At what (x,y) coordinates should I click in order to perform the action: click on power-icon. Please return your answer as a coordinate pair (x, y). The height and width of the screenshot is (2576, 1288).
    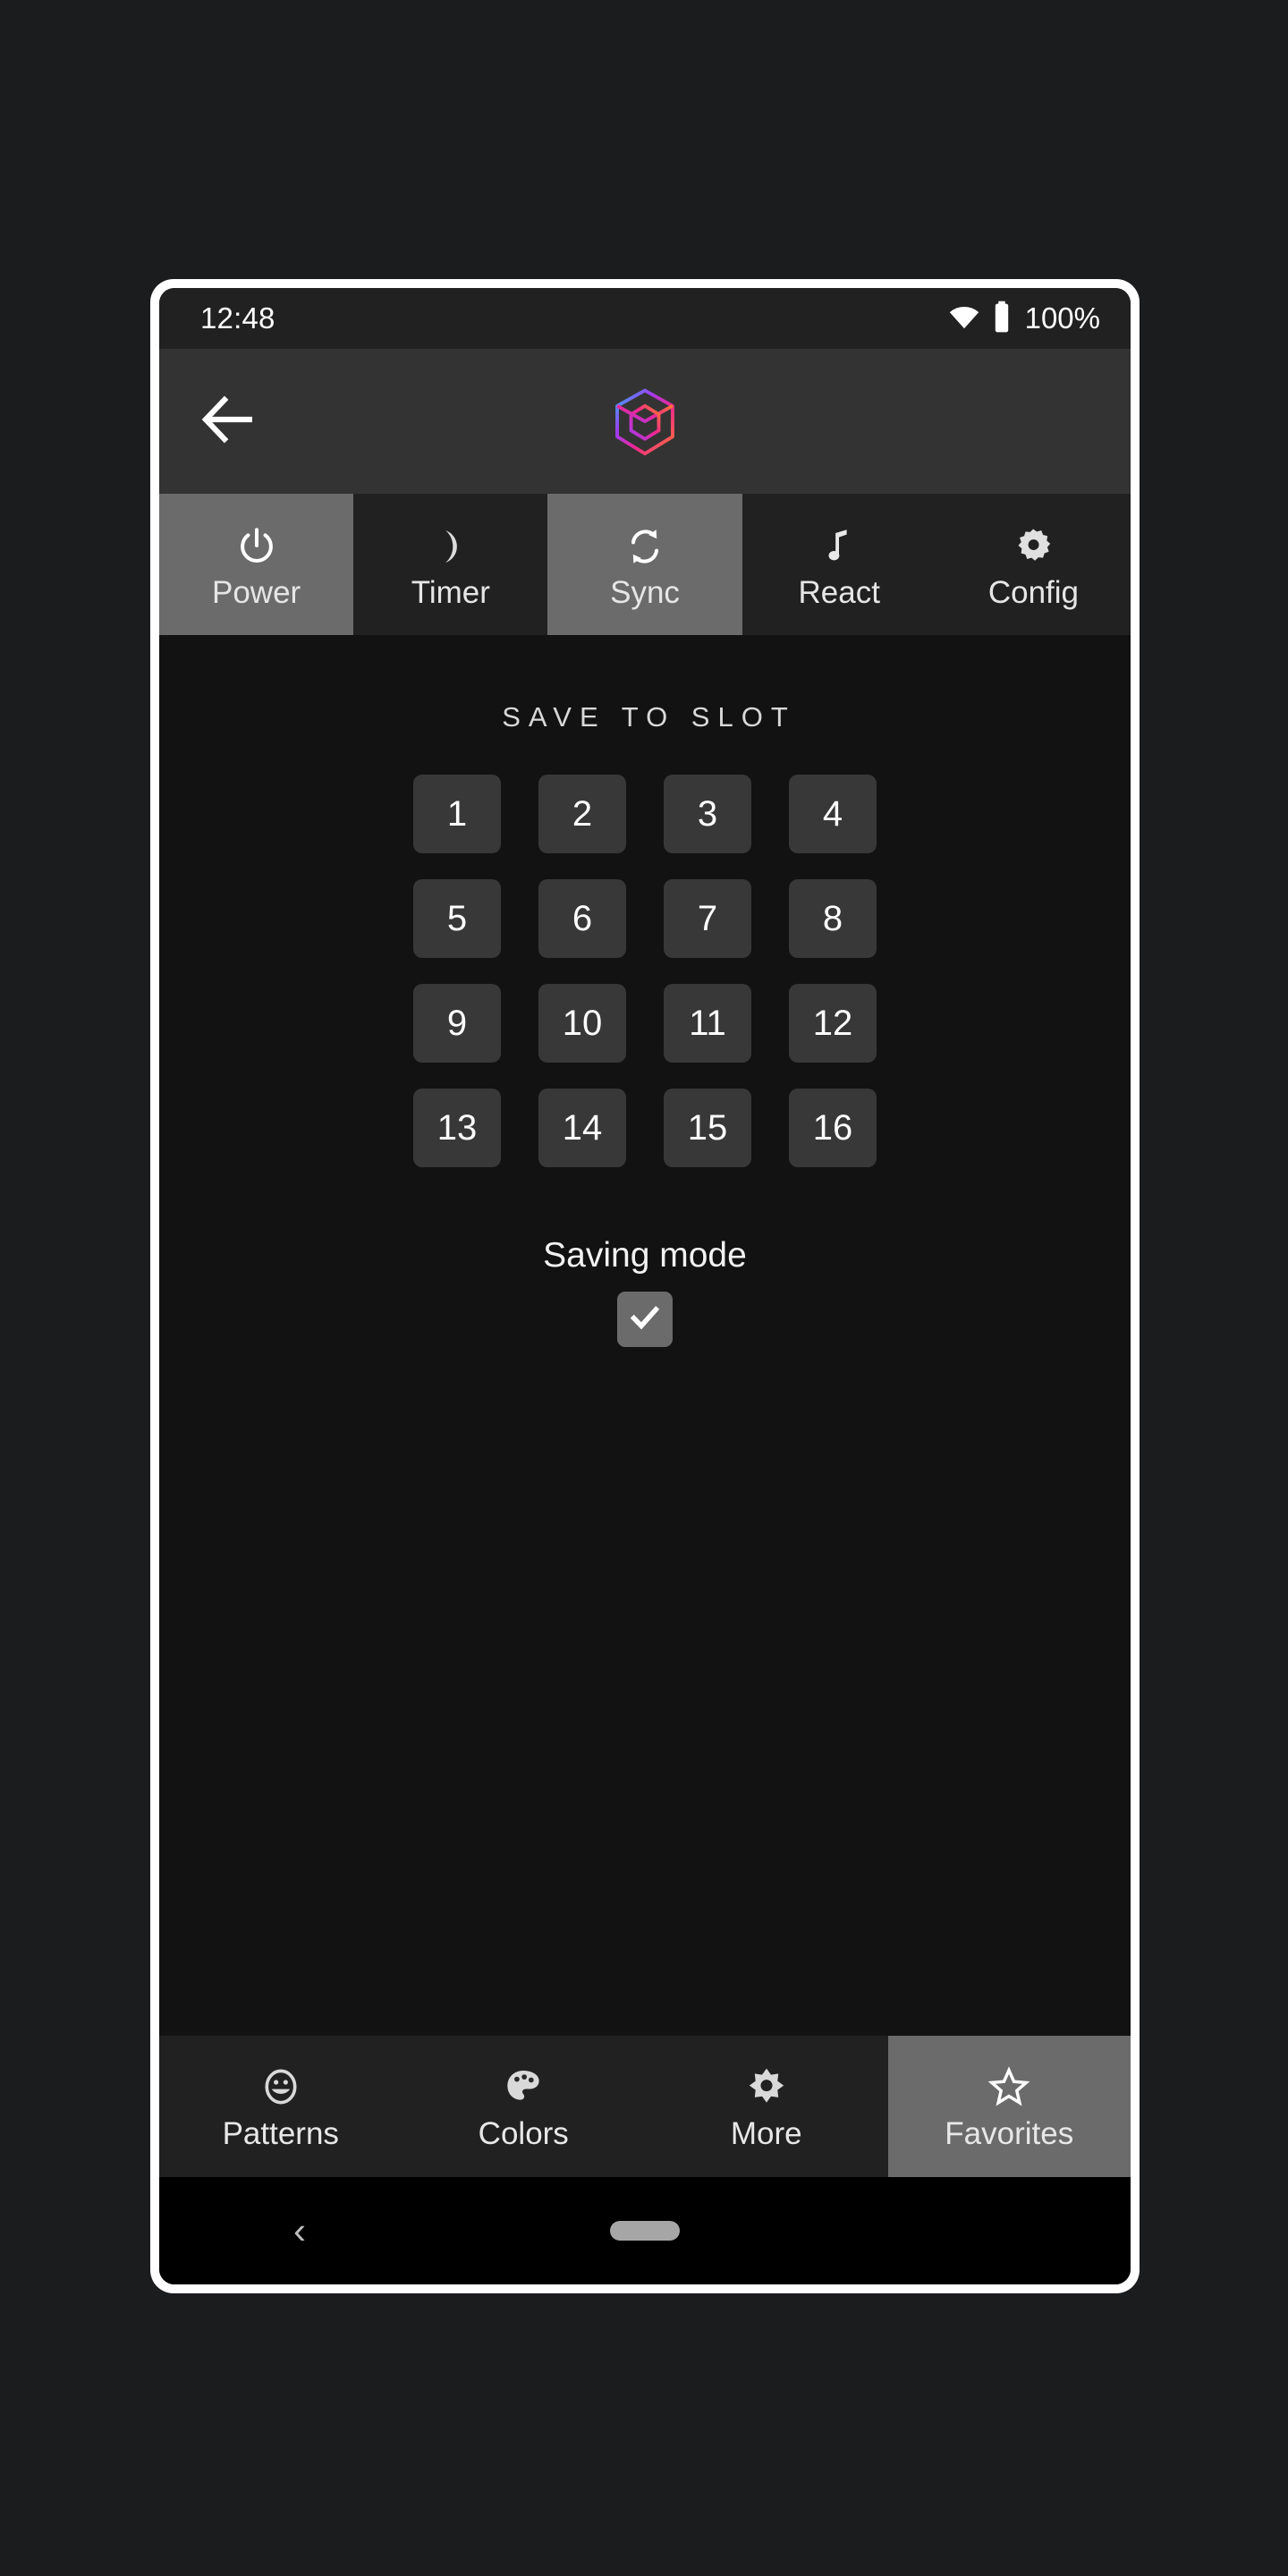
    Looking at the image, I should click on (256, 546).